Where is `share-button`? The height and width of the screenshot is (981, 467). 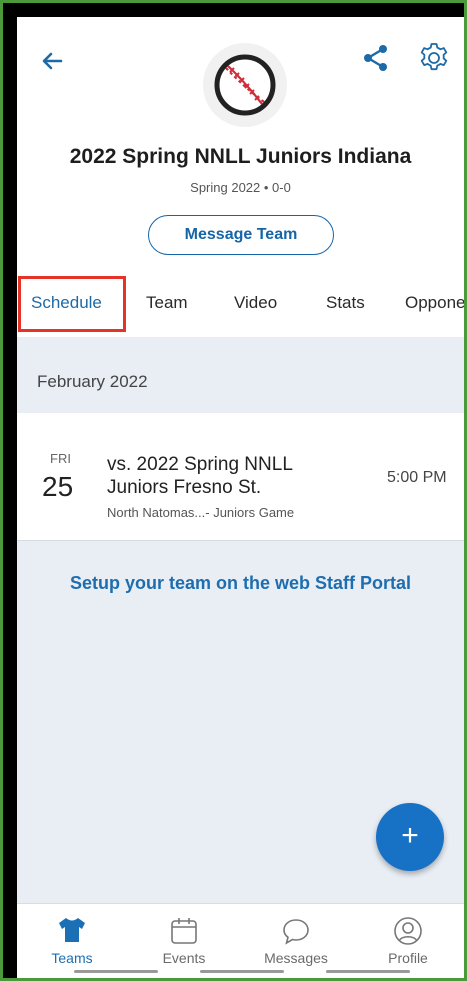
share-button is located at coordinates (376, 58).